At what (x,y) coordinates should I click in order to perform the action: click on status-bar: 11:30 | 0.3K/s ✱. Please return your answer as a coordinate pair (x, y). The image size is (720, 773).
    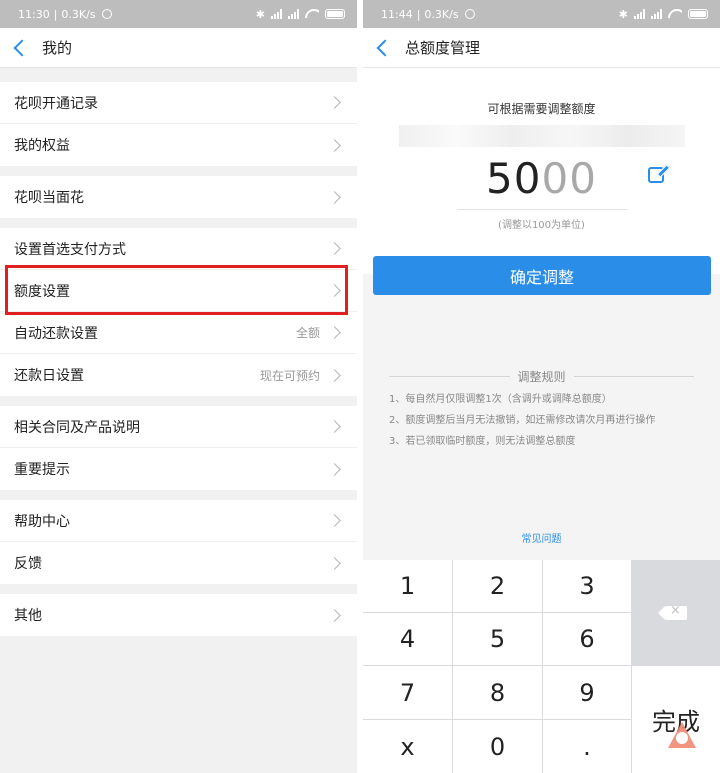
    Looking at the image, I should click on (178, 14).